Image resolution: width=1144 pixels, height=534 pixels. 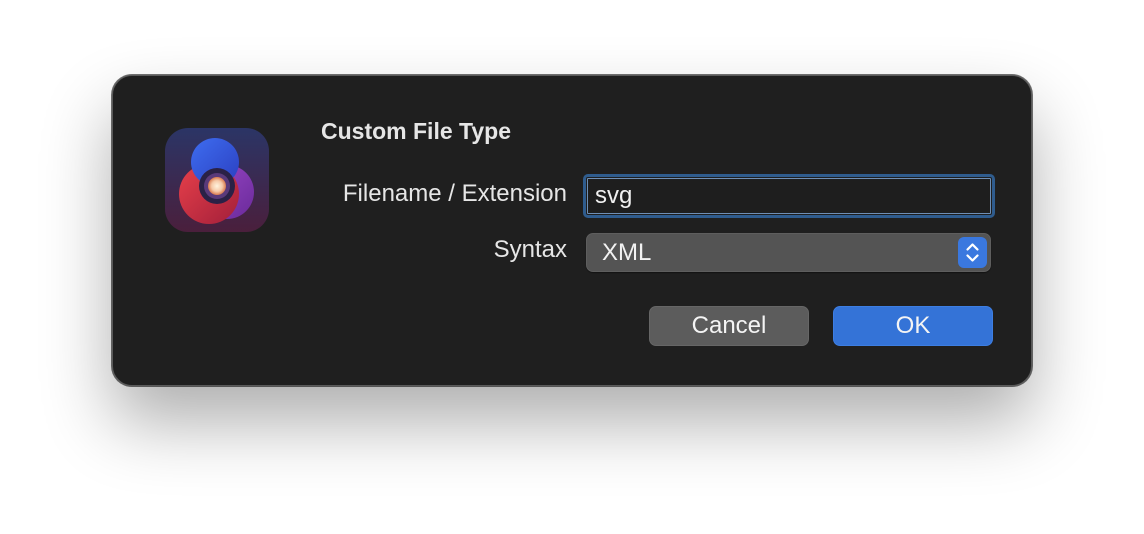 I want to click on syntax-label: Syntax, so click(x=530, y=249).